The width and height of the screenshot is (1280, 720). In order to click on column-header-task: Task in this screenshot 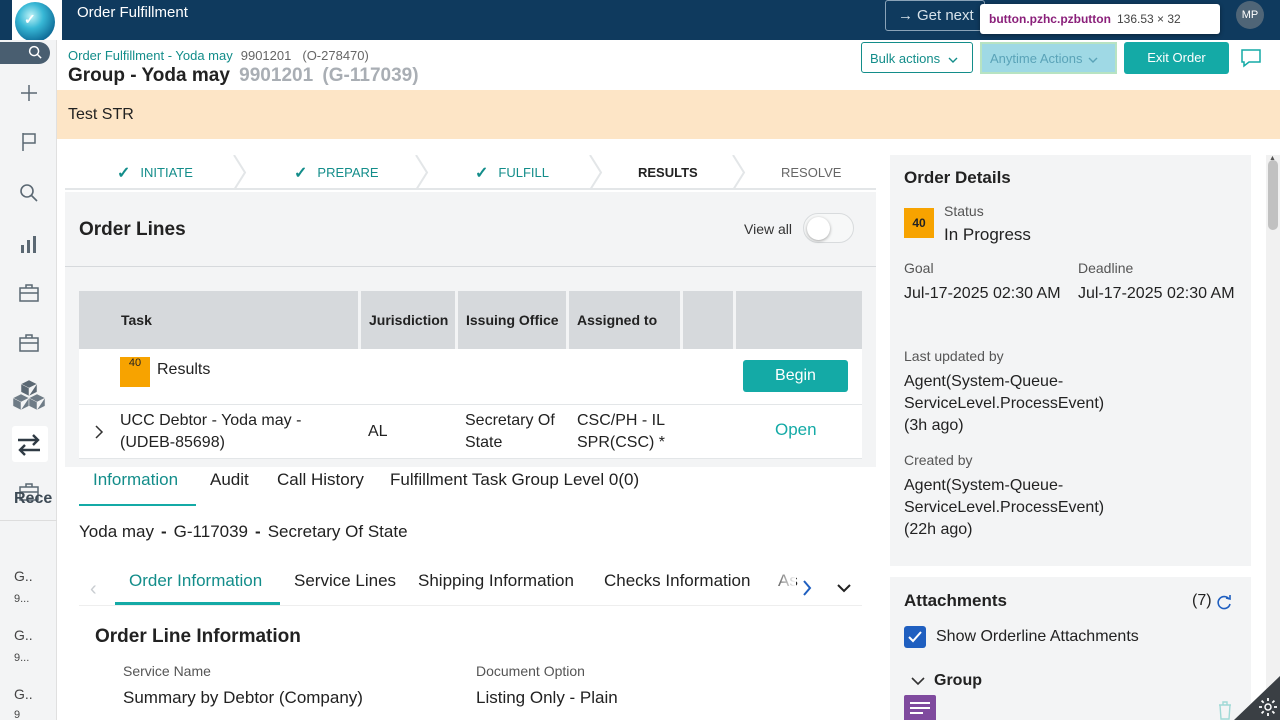, I will do `click(218, 320)`.